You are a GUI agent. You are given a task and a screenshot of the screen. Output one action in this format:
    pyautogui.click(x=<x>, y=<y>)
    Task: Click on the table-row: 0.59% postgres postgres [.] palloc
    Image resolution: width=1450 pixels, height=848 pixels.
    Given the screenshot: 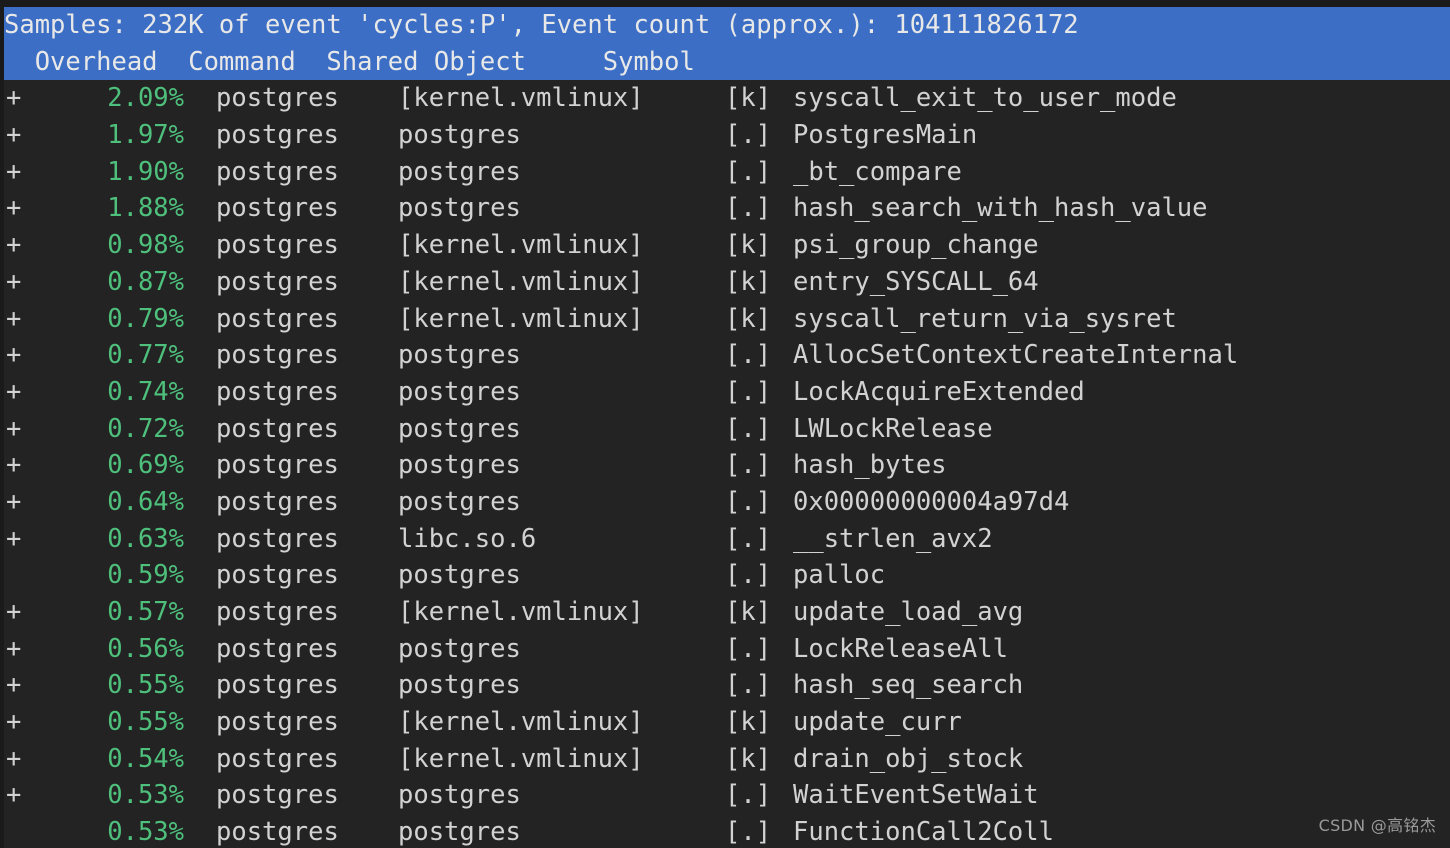 What is the action you would take?
    pyautogui.click(x=725, y=575)
    